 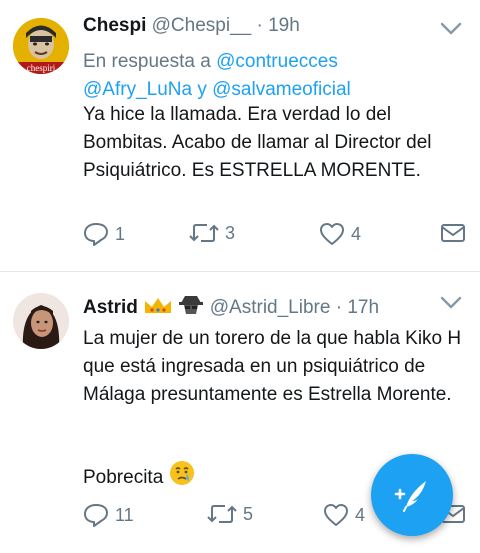 I want to click on tweet-header: Astrid @Astrid_Libre · 17h, so click(x=261, y=306).